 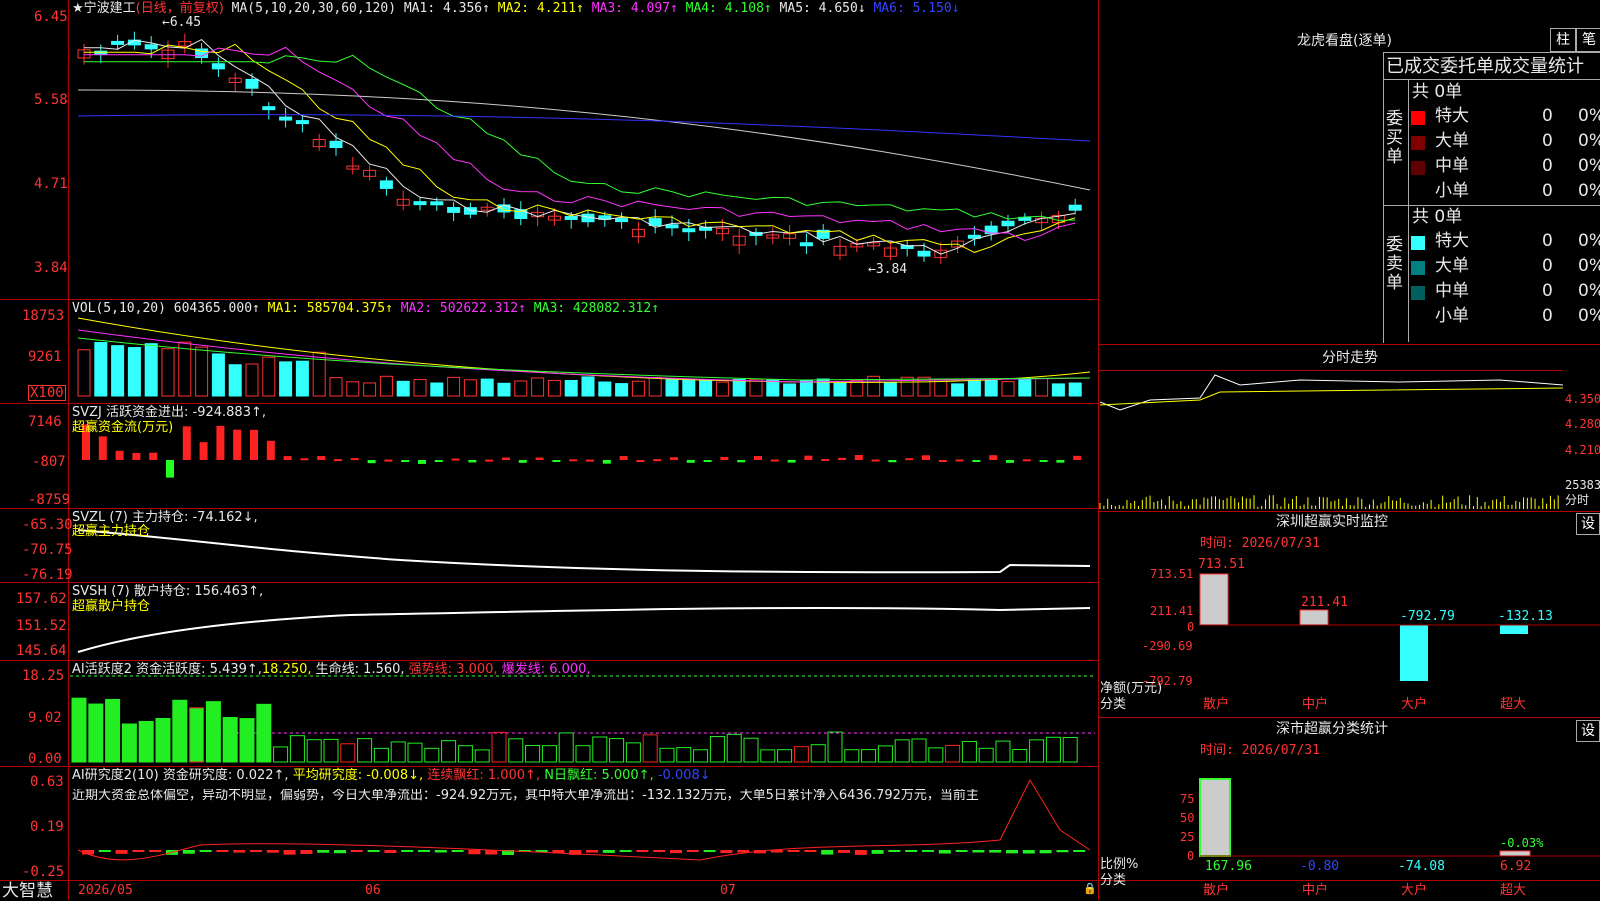 I want to click on favorite-star-icon: ★, so click(x=78, y=8).